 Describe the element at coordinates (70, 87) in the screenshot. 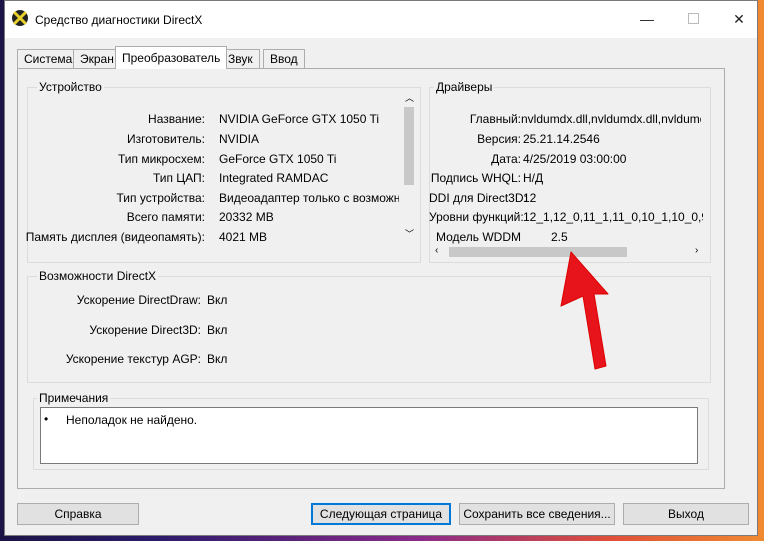

I see `device-group-title: Устройство` at that location.